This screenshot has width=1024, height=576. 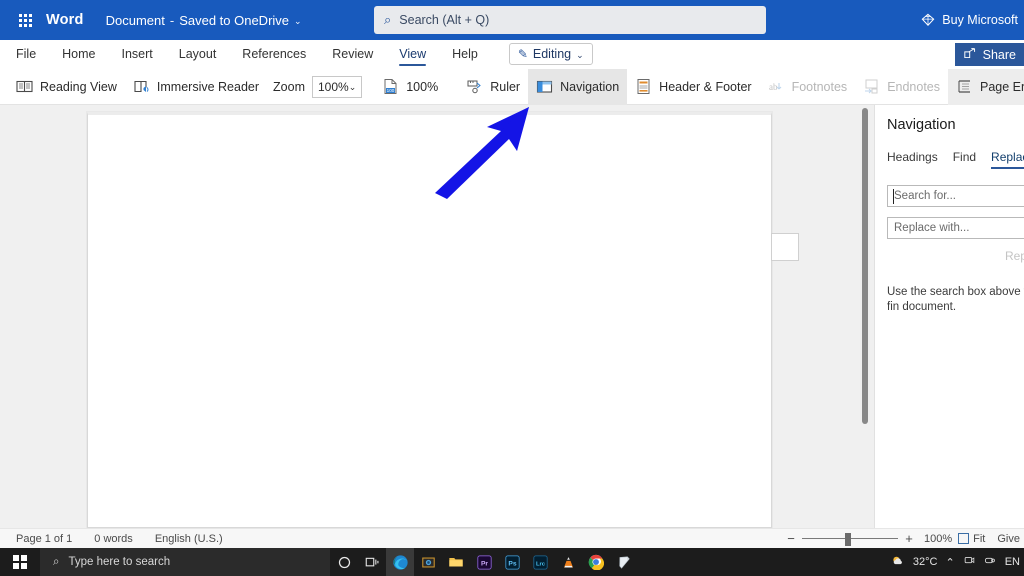 What do you see at coordinates (391, 90) in the screenshot?
I see `svg-text: 100` at bounding box center [391, 90].